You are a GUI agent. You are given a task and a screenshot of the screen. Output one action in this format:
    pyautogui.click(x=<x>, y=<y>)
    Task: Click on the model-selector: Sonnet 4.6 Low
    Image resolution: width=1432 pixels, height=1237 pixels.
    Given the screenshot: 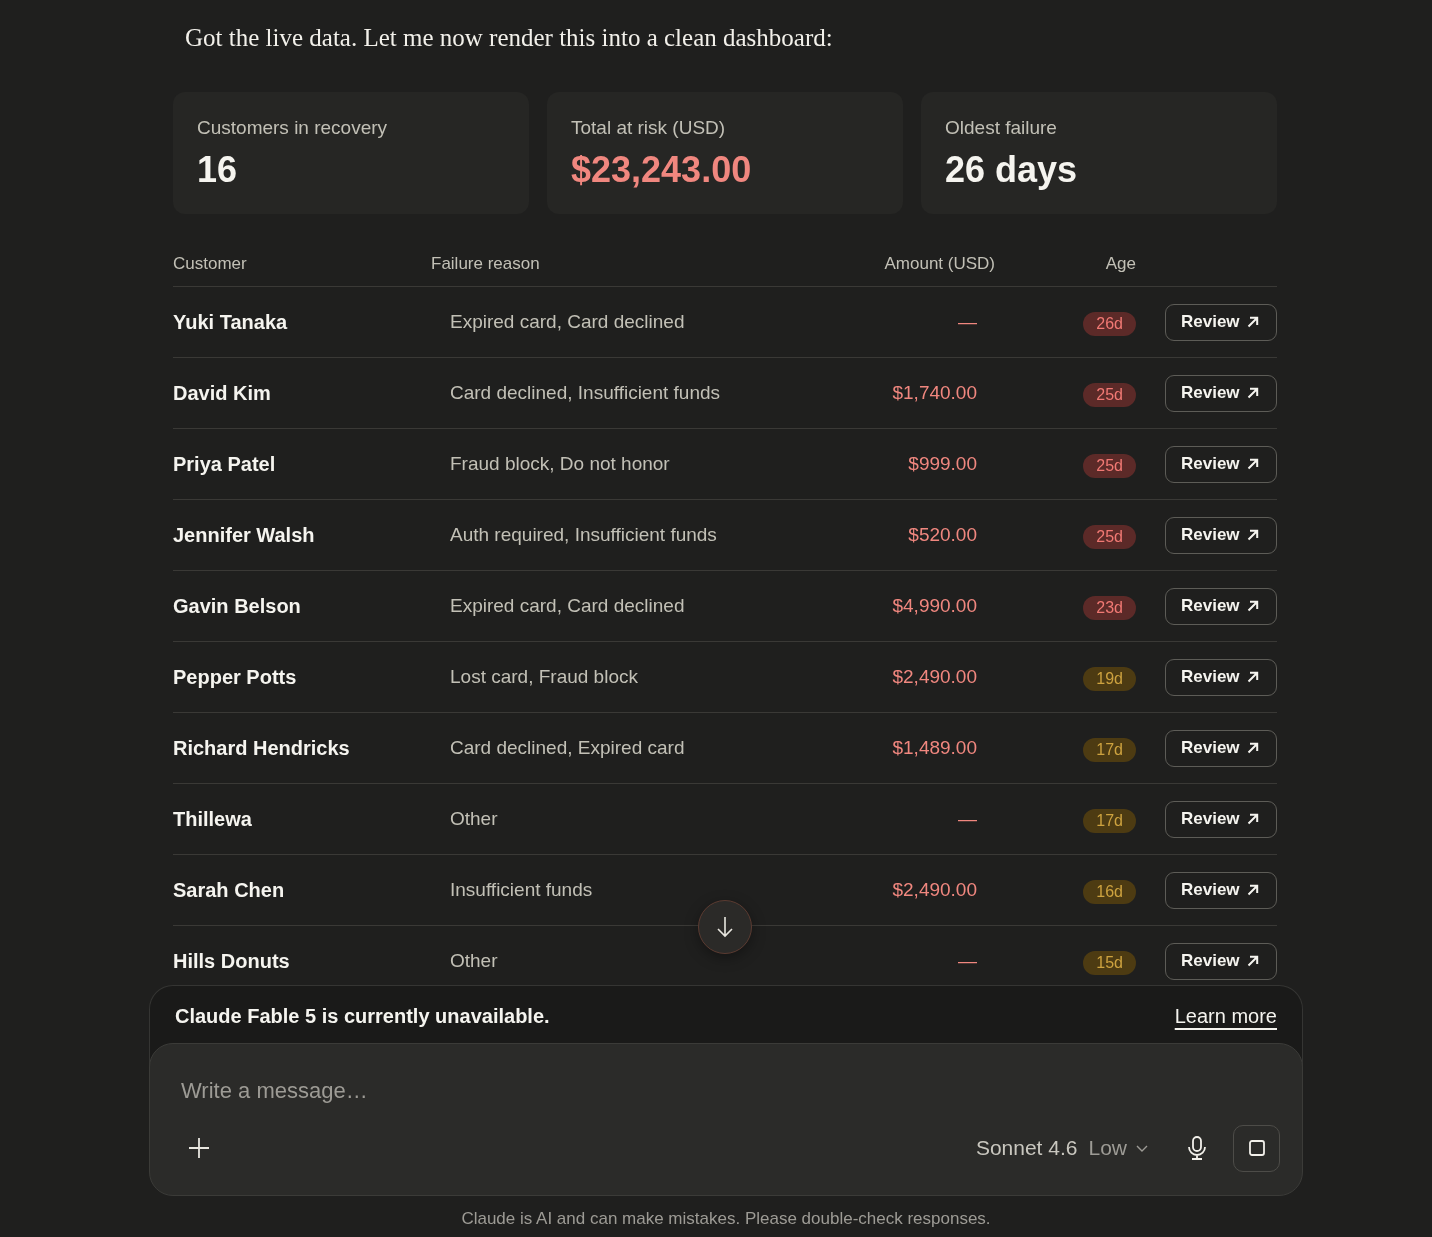 What is the action you would take?
    pyautogui.click(x=1061, y=1148)
    